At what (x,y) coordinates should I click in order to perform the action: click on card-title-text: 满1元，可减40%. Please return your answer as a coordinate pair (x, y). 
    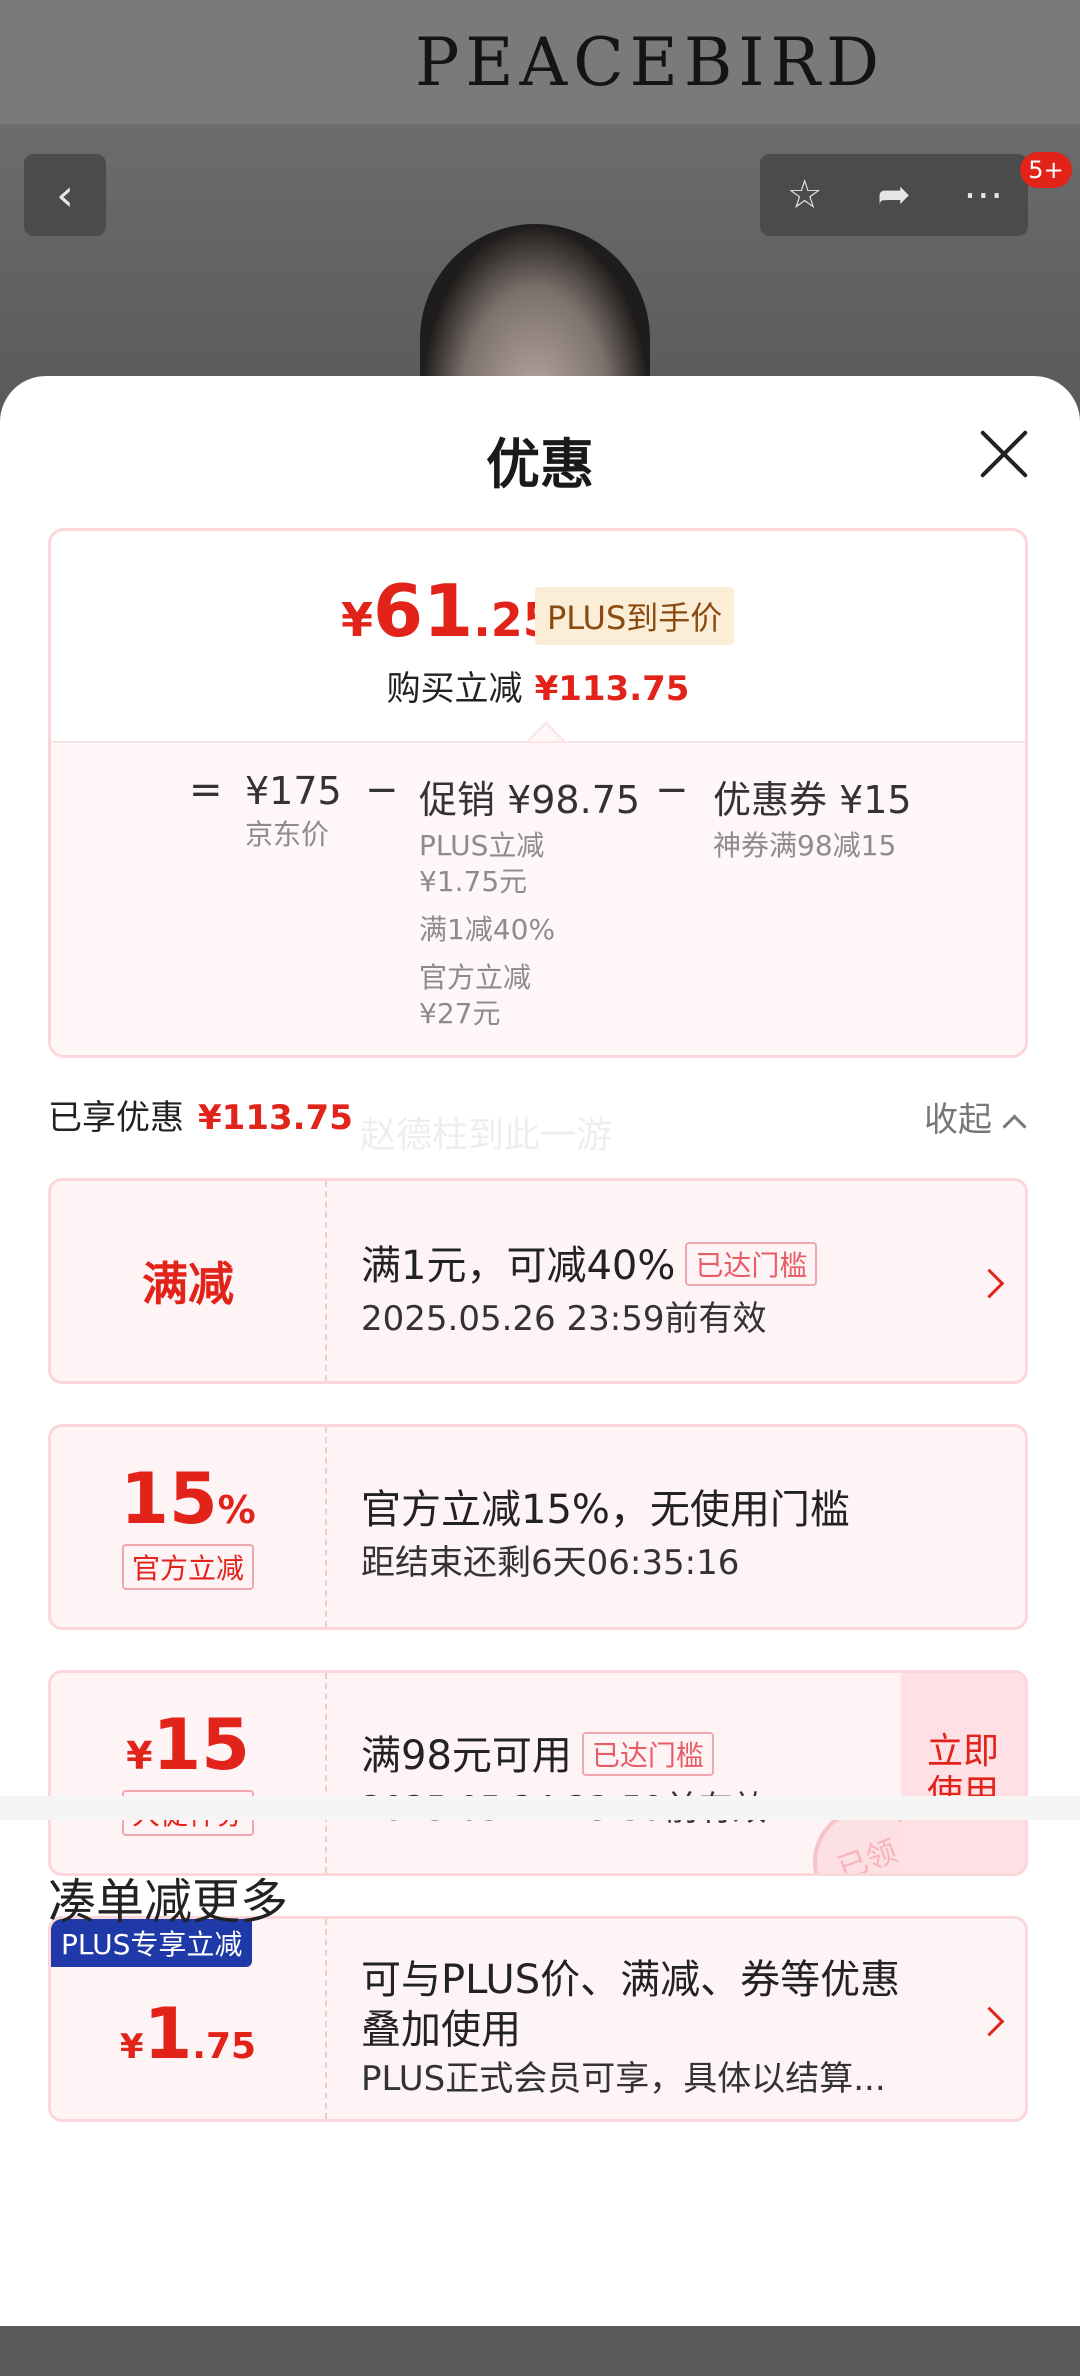
    Looking at the image, I should click on (518, 1266).